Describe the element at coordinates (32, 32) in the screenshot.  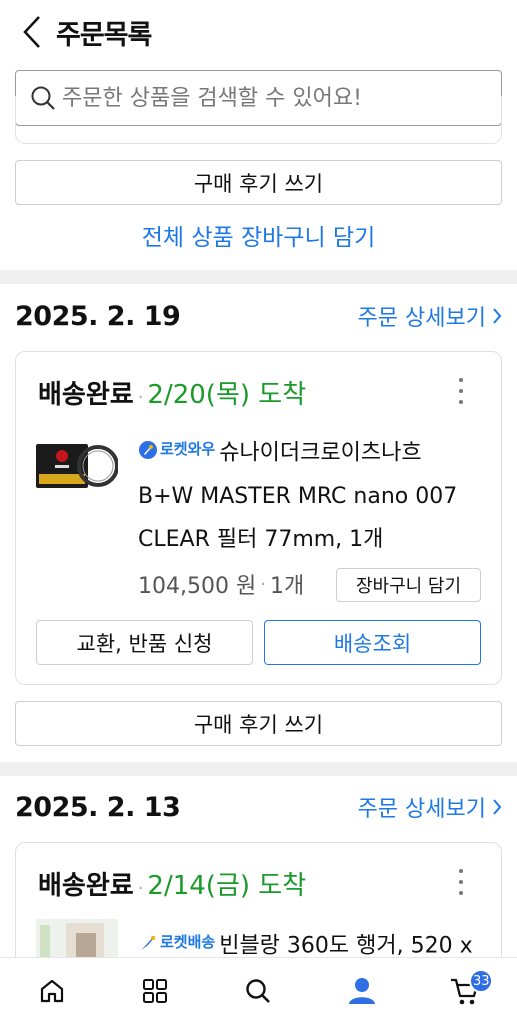
I see `back-icon` at that location.